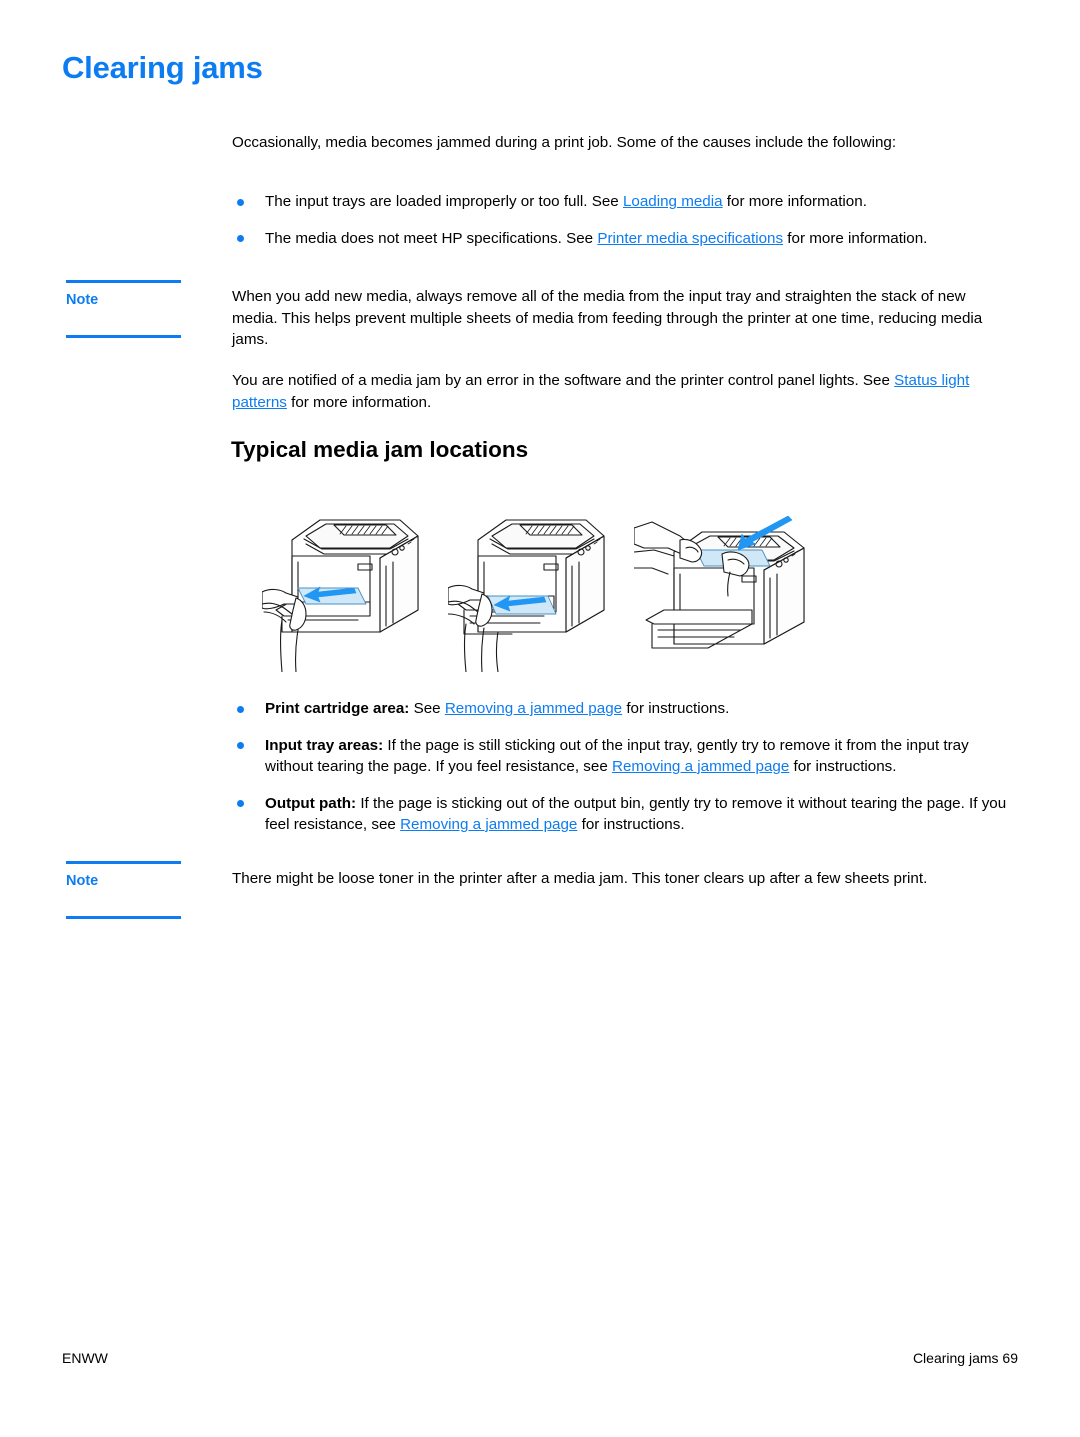 This screenshot has width=1080, height=1437. I want to click on note-callout-one: Note, so click(123, 309).